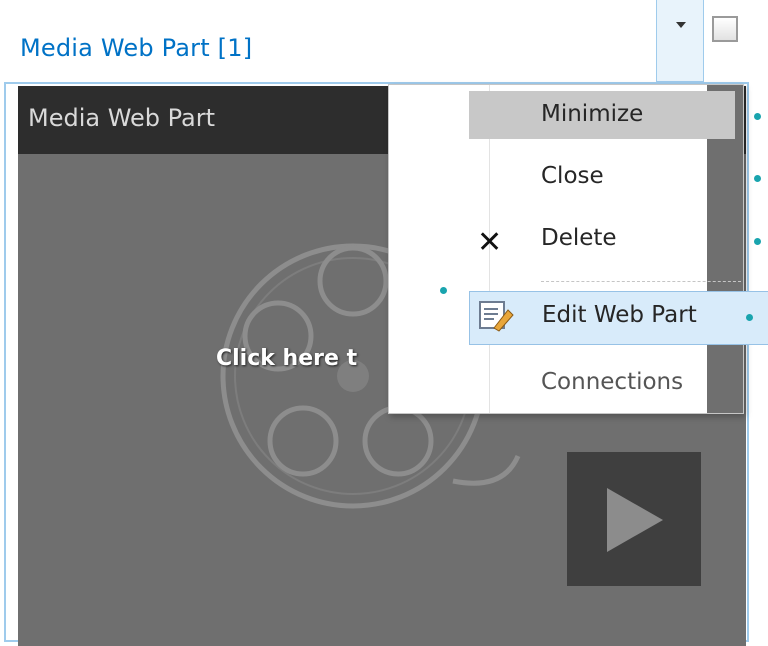 The width and height of the screenshot is (768, 646). I want to click on menu-item-label: Connections, so click(612, 382).